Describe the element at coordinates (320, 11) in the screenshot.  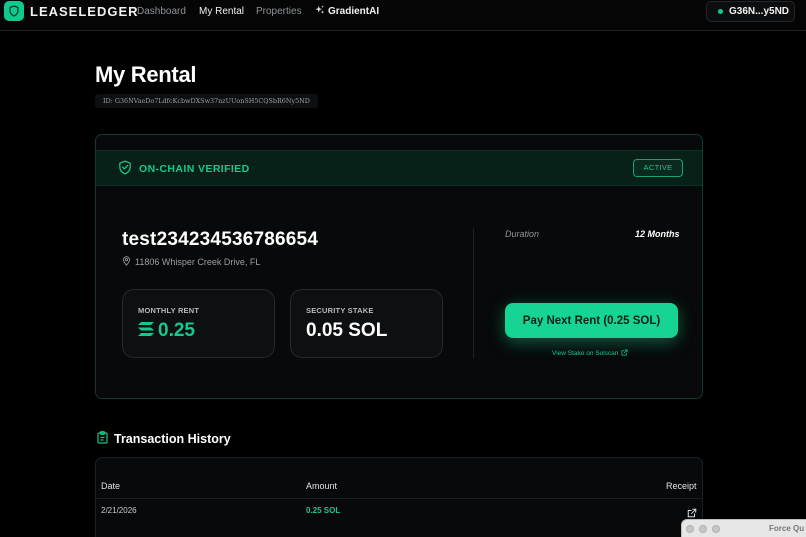
I see `sparkle-icon` at that location.